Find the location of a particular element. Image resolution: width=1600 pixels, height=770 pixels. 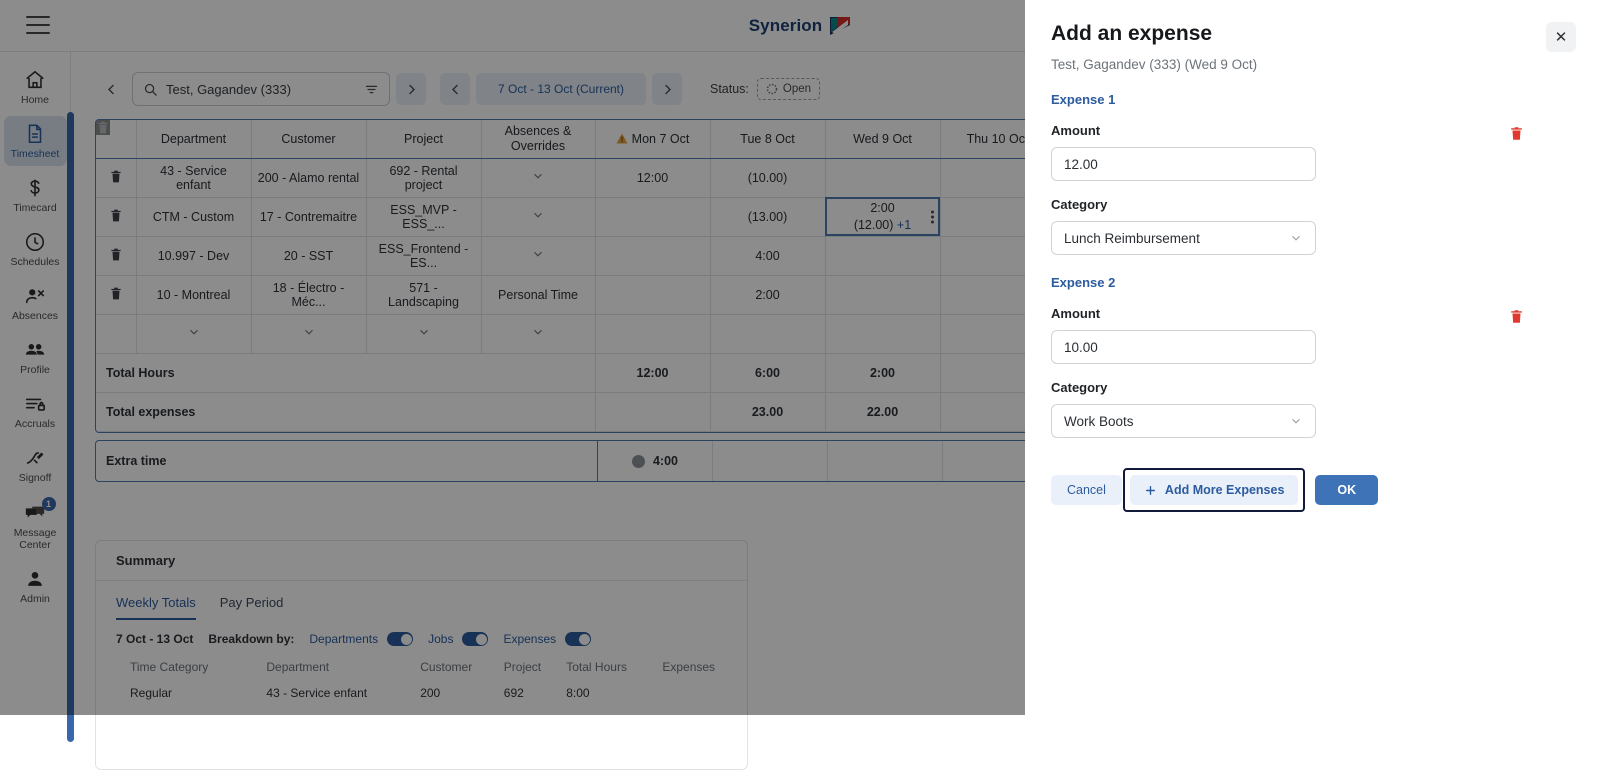

plus-icon is located at coordinates (1150, 490).